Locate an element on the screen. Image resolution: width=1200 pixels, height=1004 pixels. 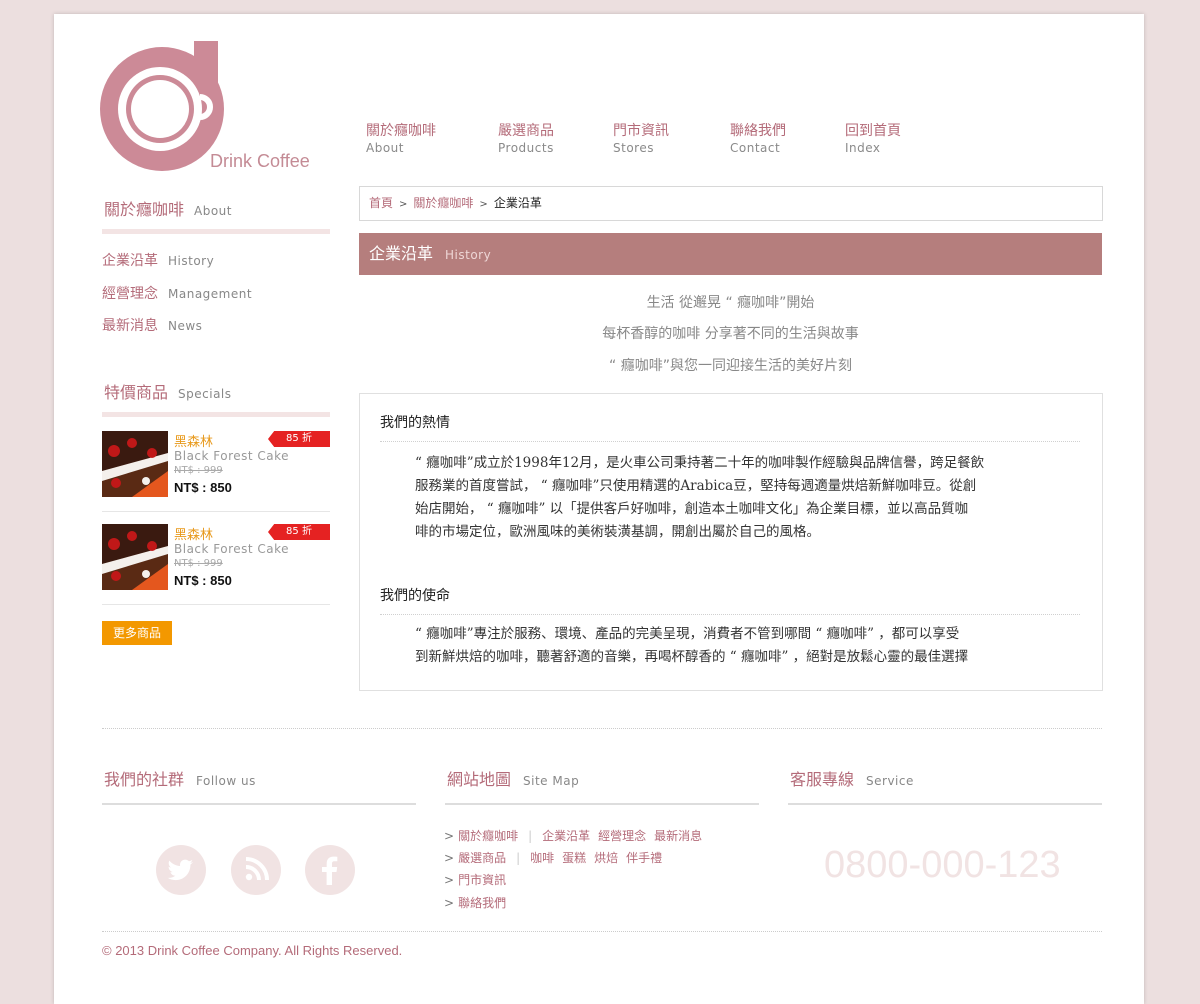
sidebar-item-management-zh: 經營理念 is located at coordinates (130, 294).